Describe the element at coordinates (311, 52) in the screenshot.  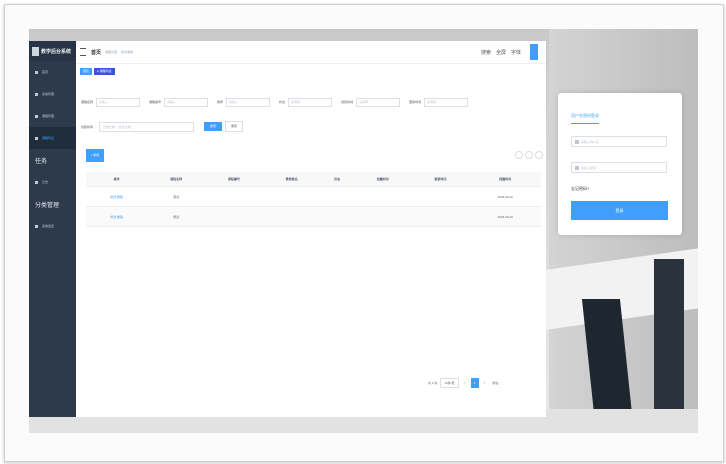
I see `top-navbar: 首页 课程管理 新增课程 搜索 全屏 字体` at that location.